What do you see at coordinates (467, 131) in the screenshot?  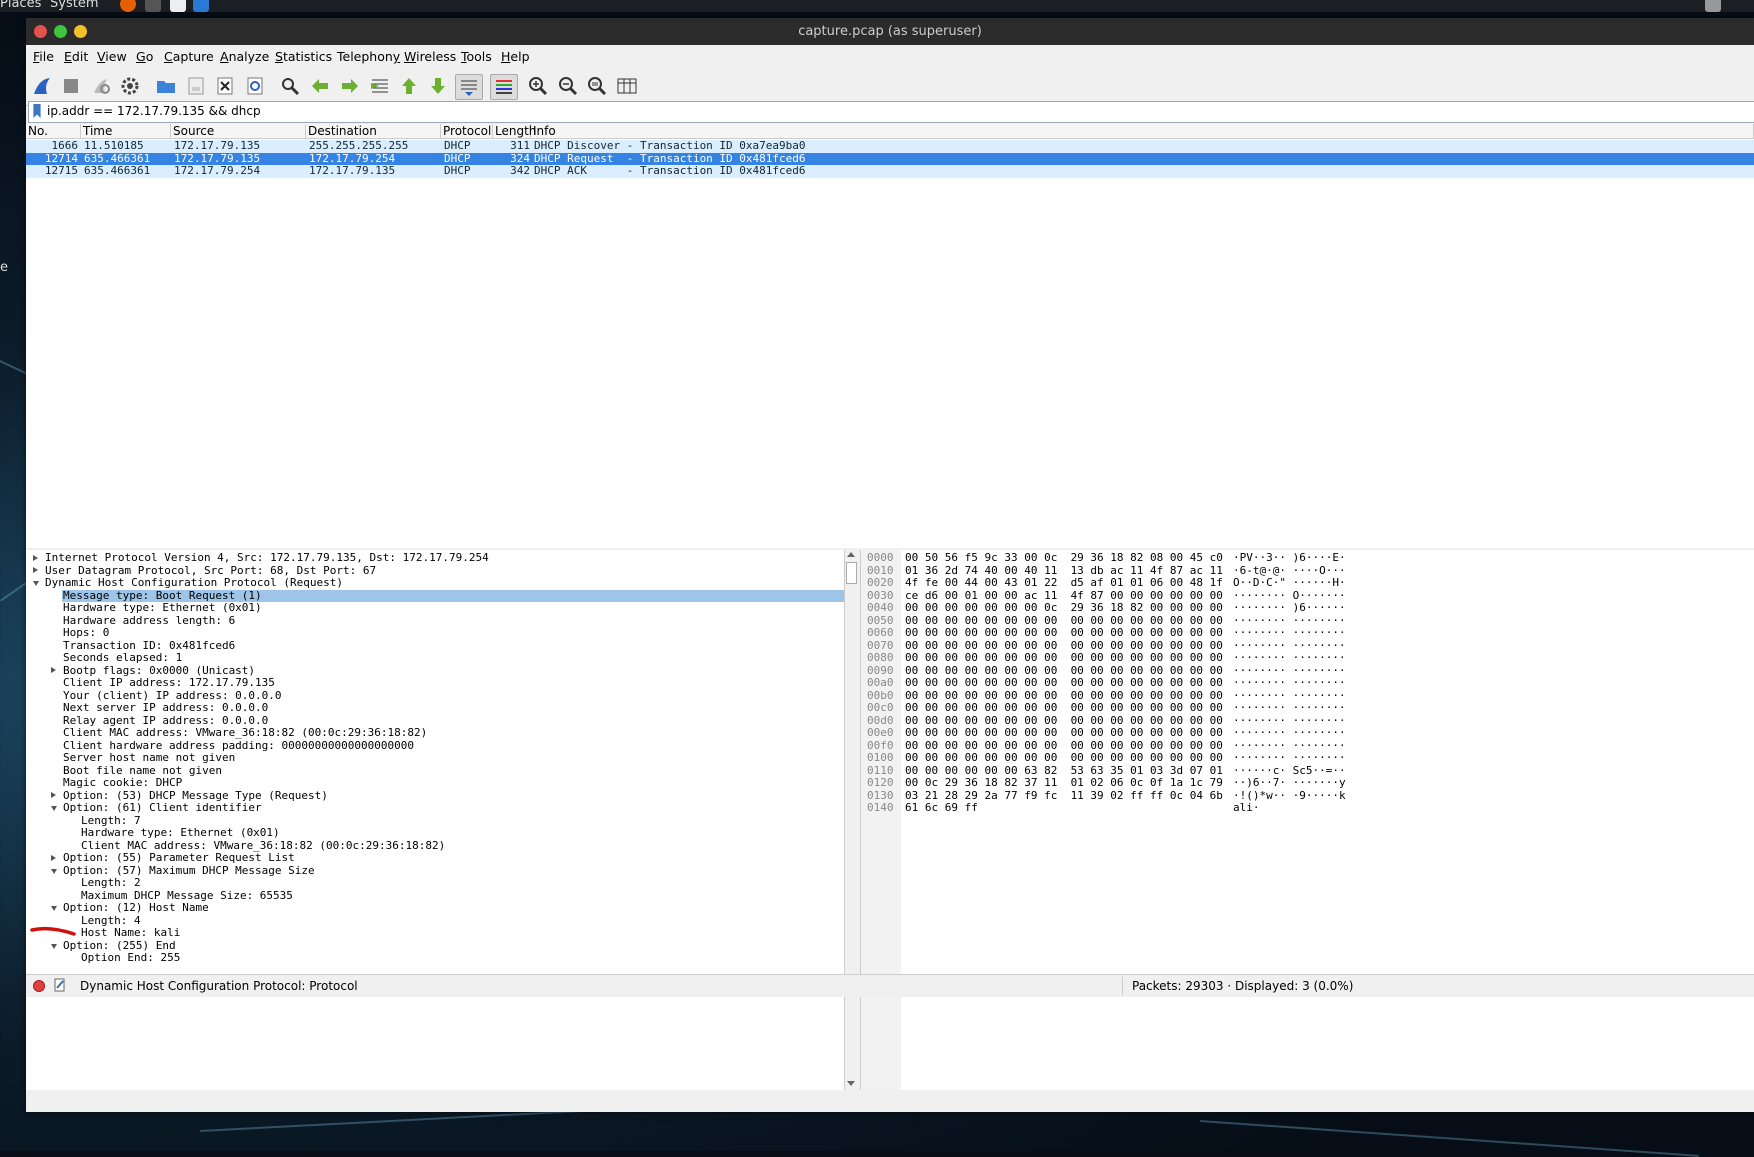 I see `column-header-protocol: Protocol` at bounding box center [467, 131].